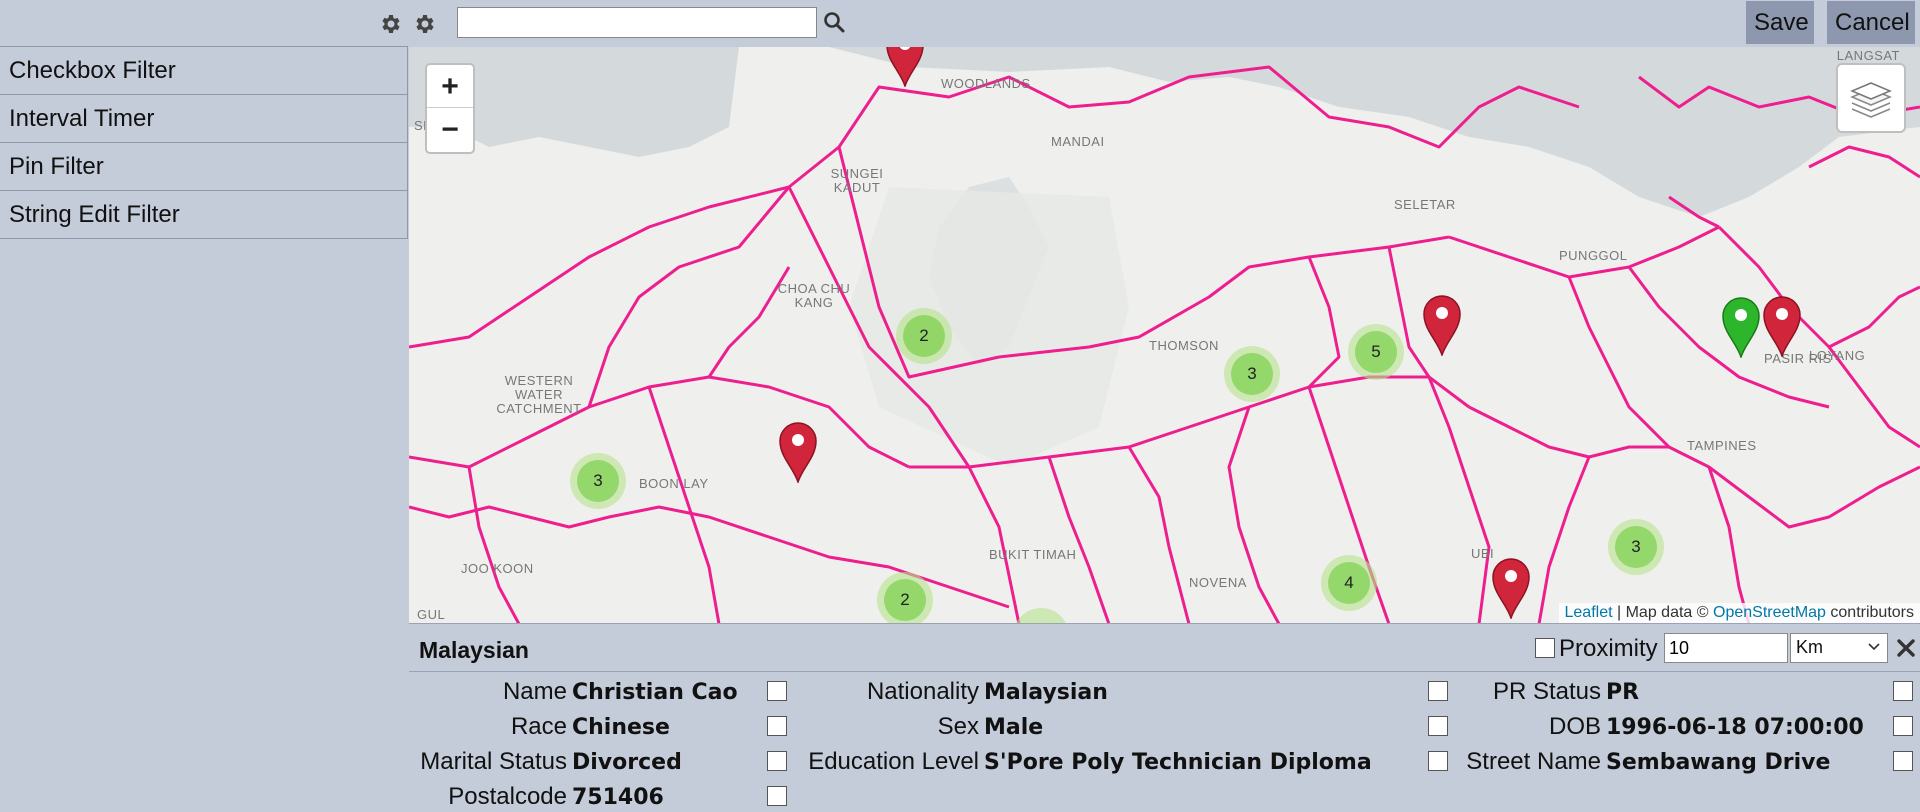  I want to click on search-icon, so click(834, 22).